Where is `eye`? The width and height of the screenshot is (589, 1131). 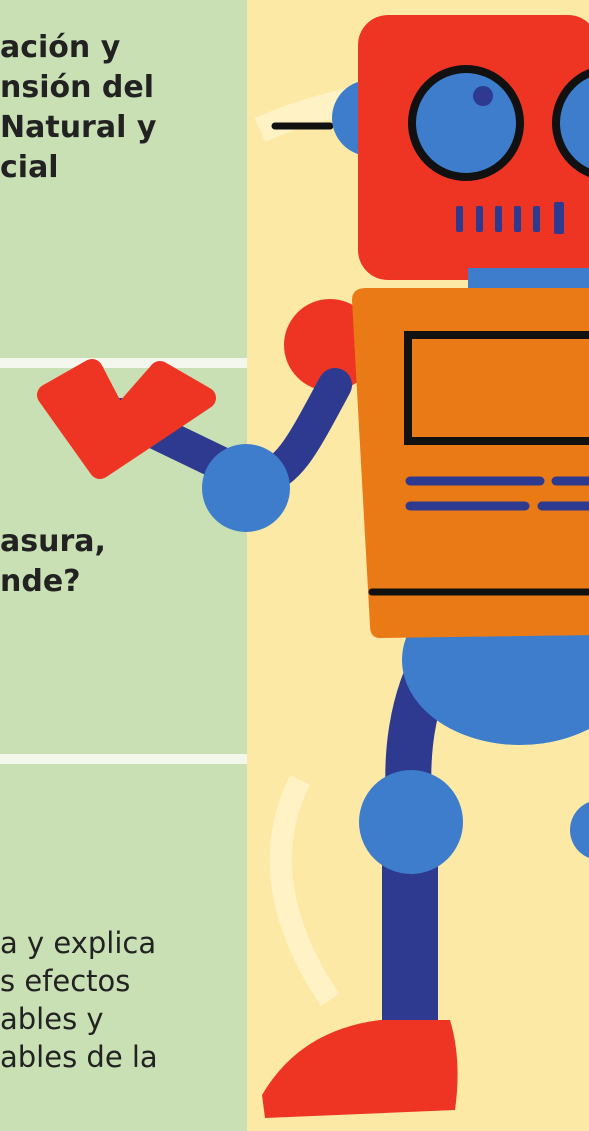
eye is located at coordinates (466, 123).